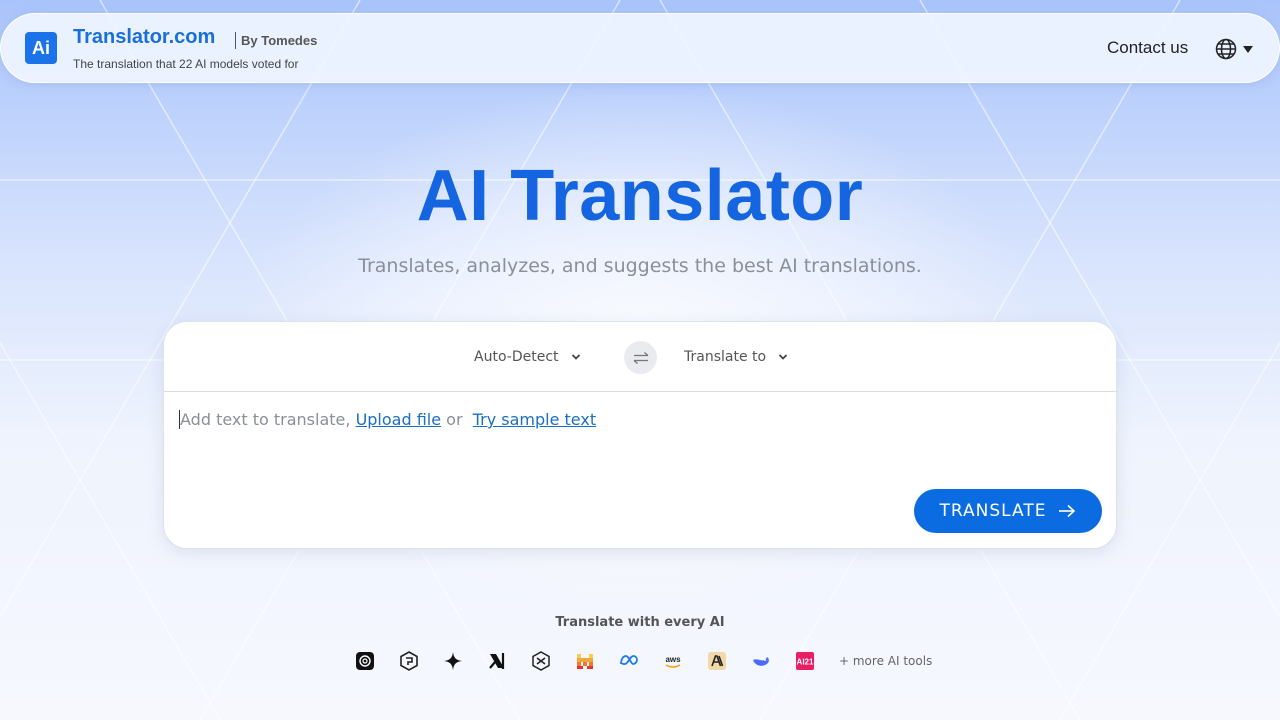 The image size is (1280, 720). Describe the element at coordinates (276, 40) in the screenshot. I see `brand-by: By Tomedes` at that location.